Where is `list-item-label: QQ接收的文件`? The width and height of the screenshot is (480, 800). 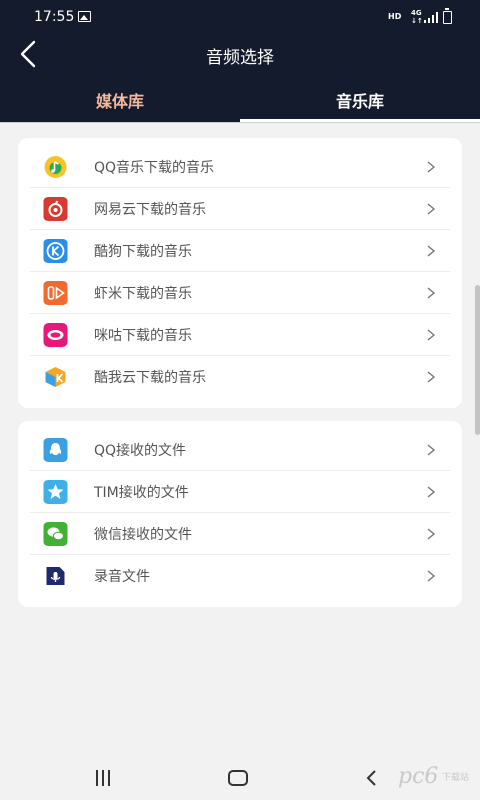 list-item-label: QQ接收的文件 is located at coordinates (140, 451).